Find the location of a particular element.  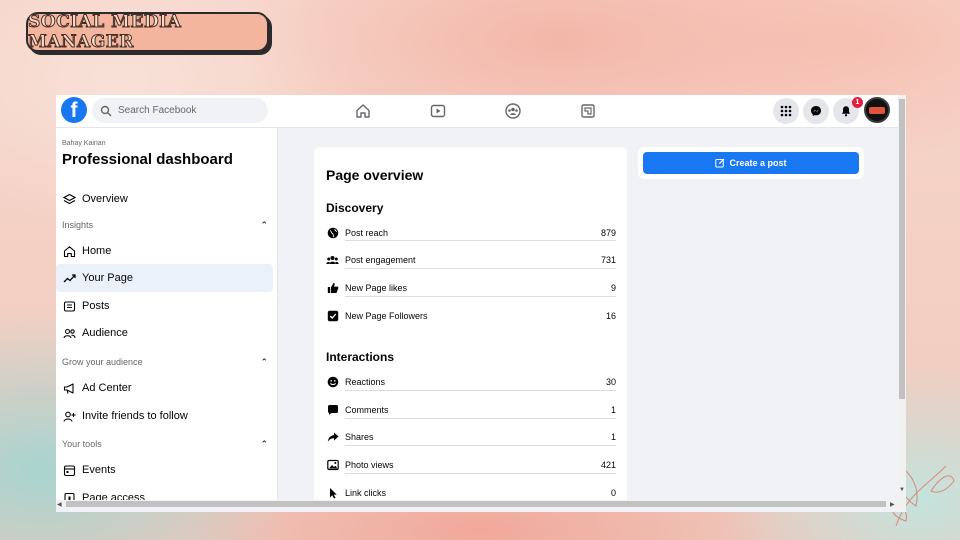

share-icon is located at coordinates (332, 437).